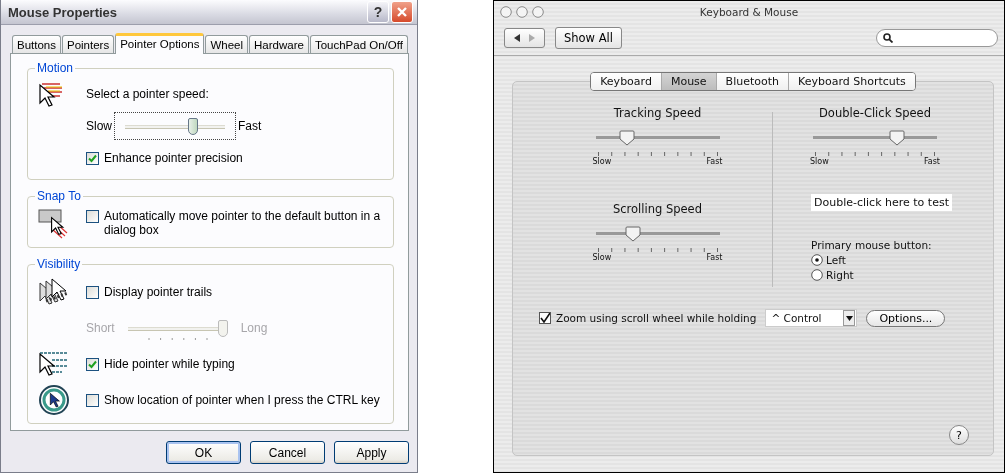  I want to click on dropdown-arrow-icon, so click(849, 318).